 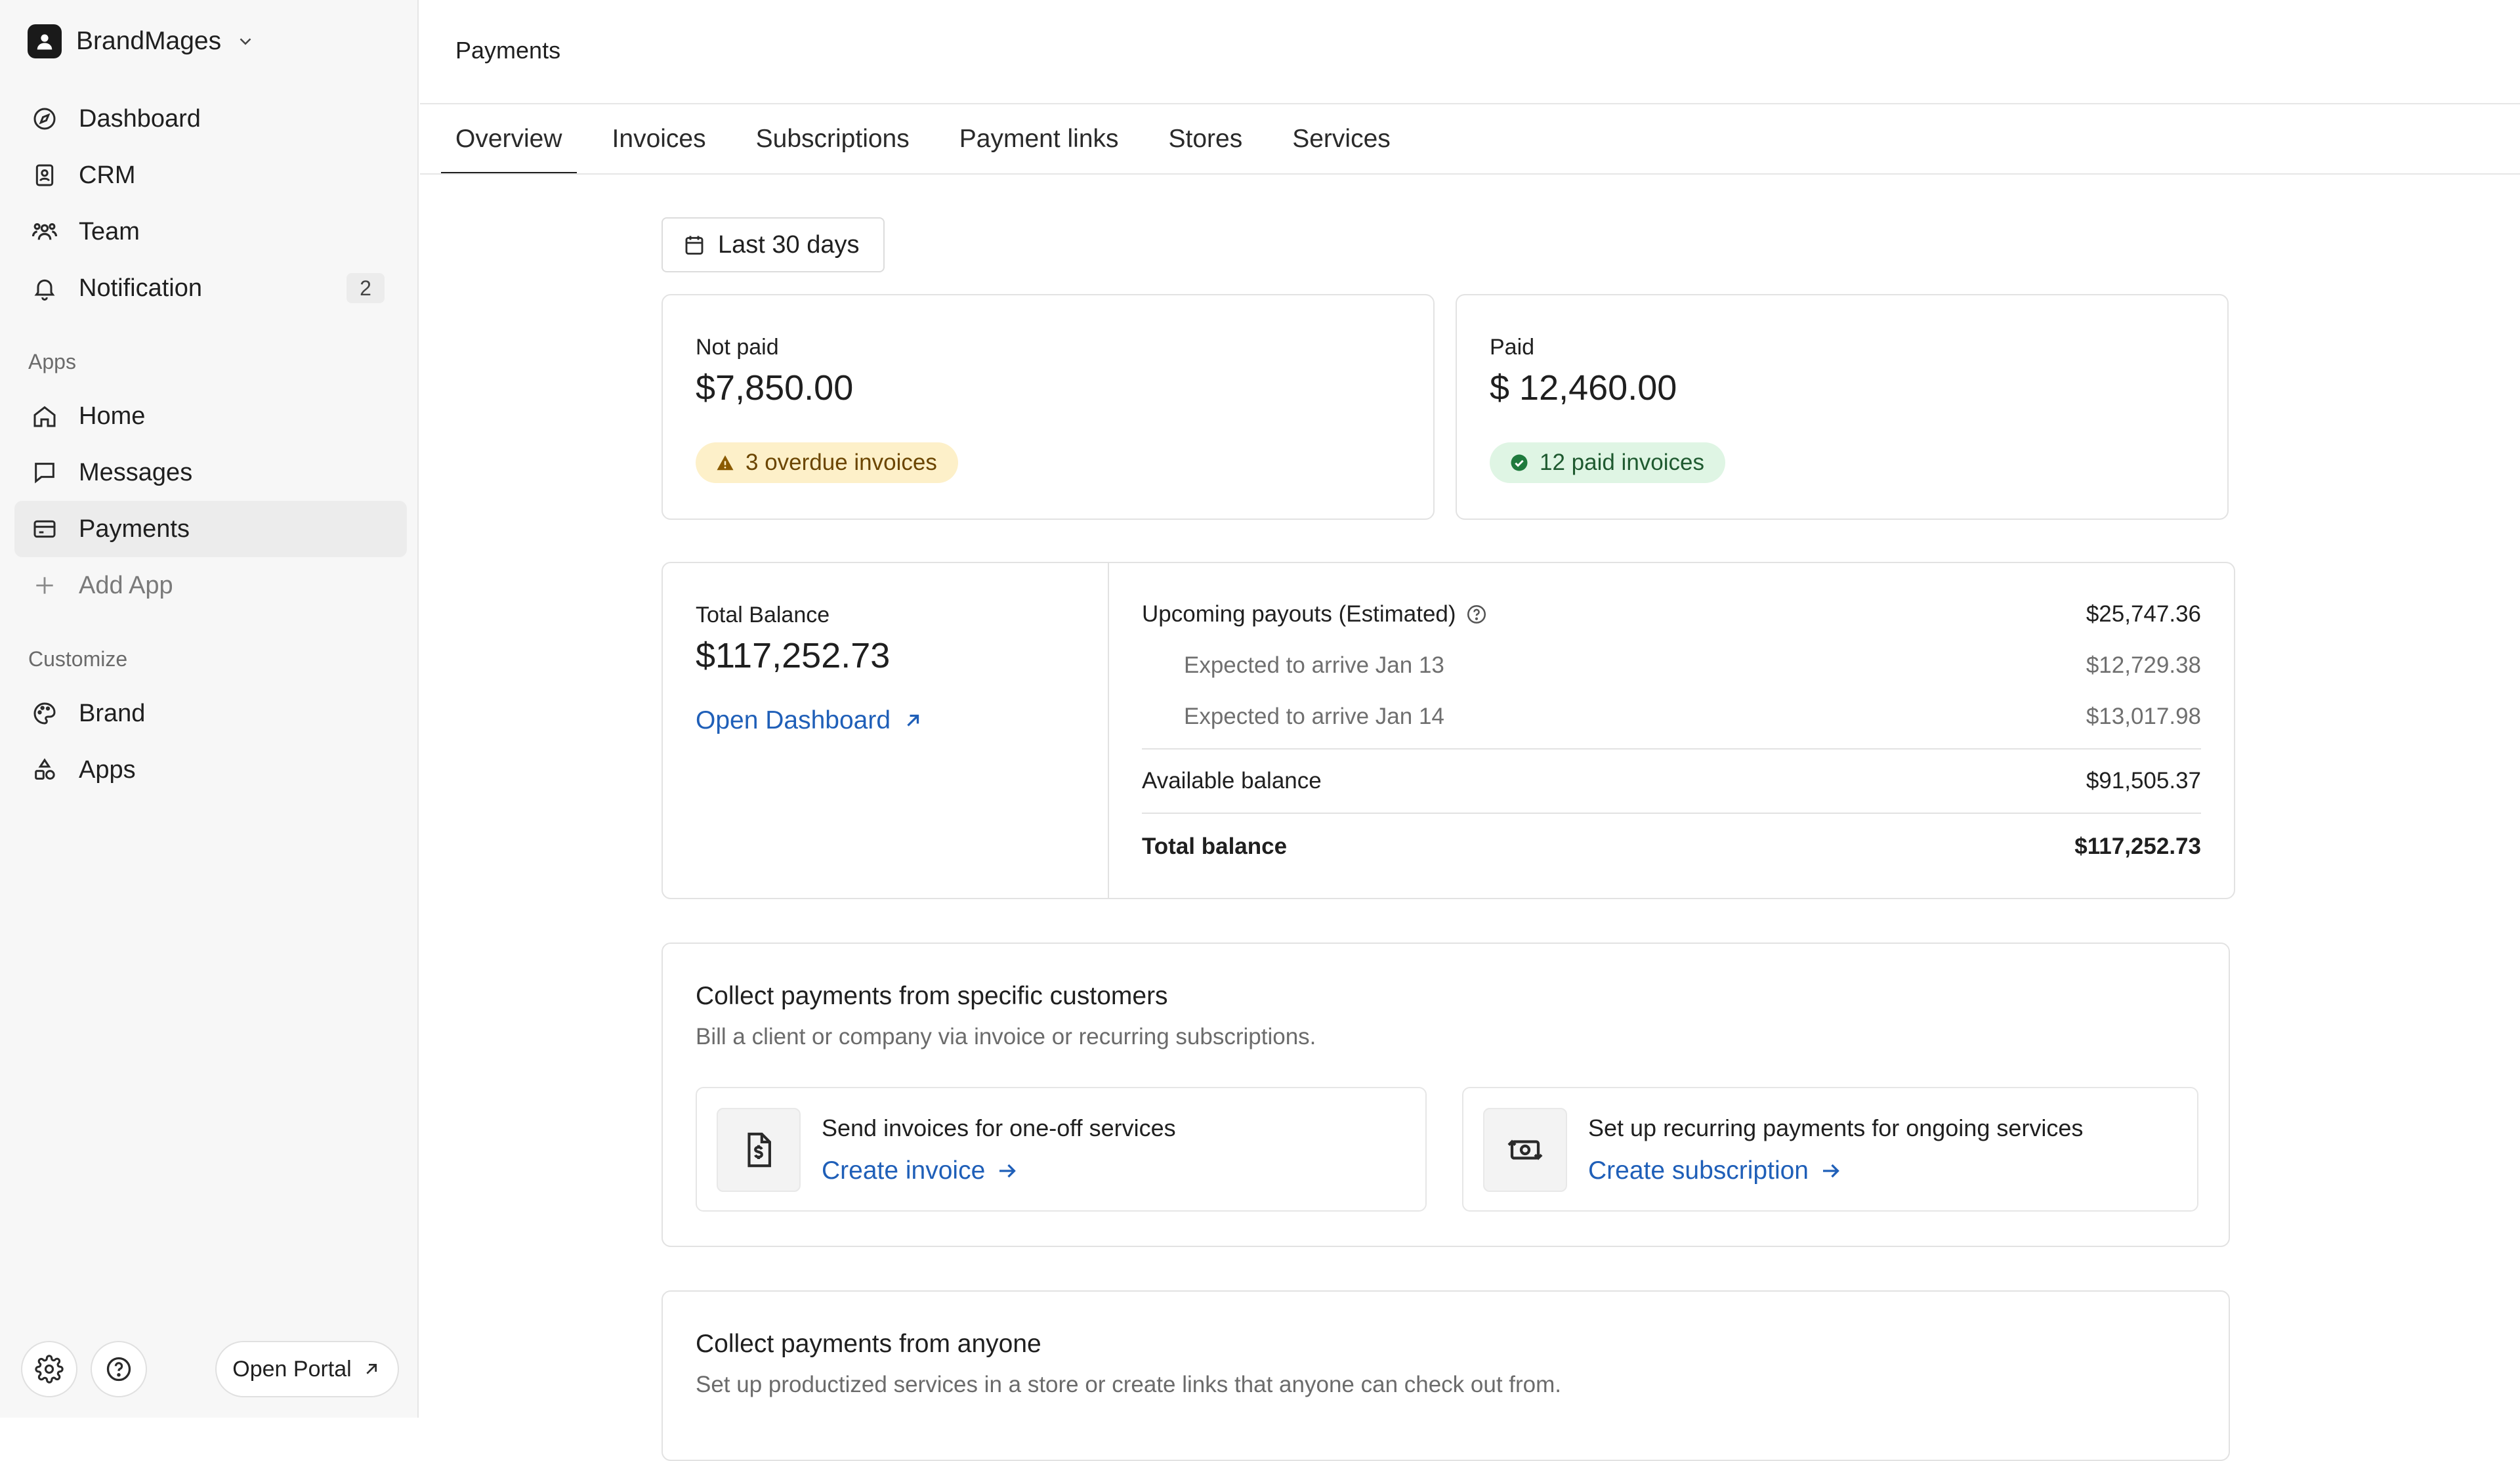 I want to click on paid-card: Paid $ 12,460.00 12 paid invoices, so click(x=1842, y=407).